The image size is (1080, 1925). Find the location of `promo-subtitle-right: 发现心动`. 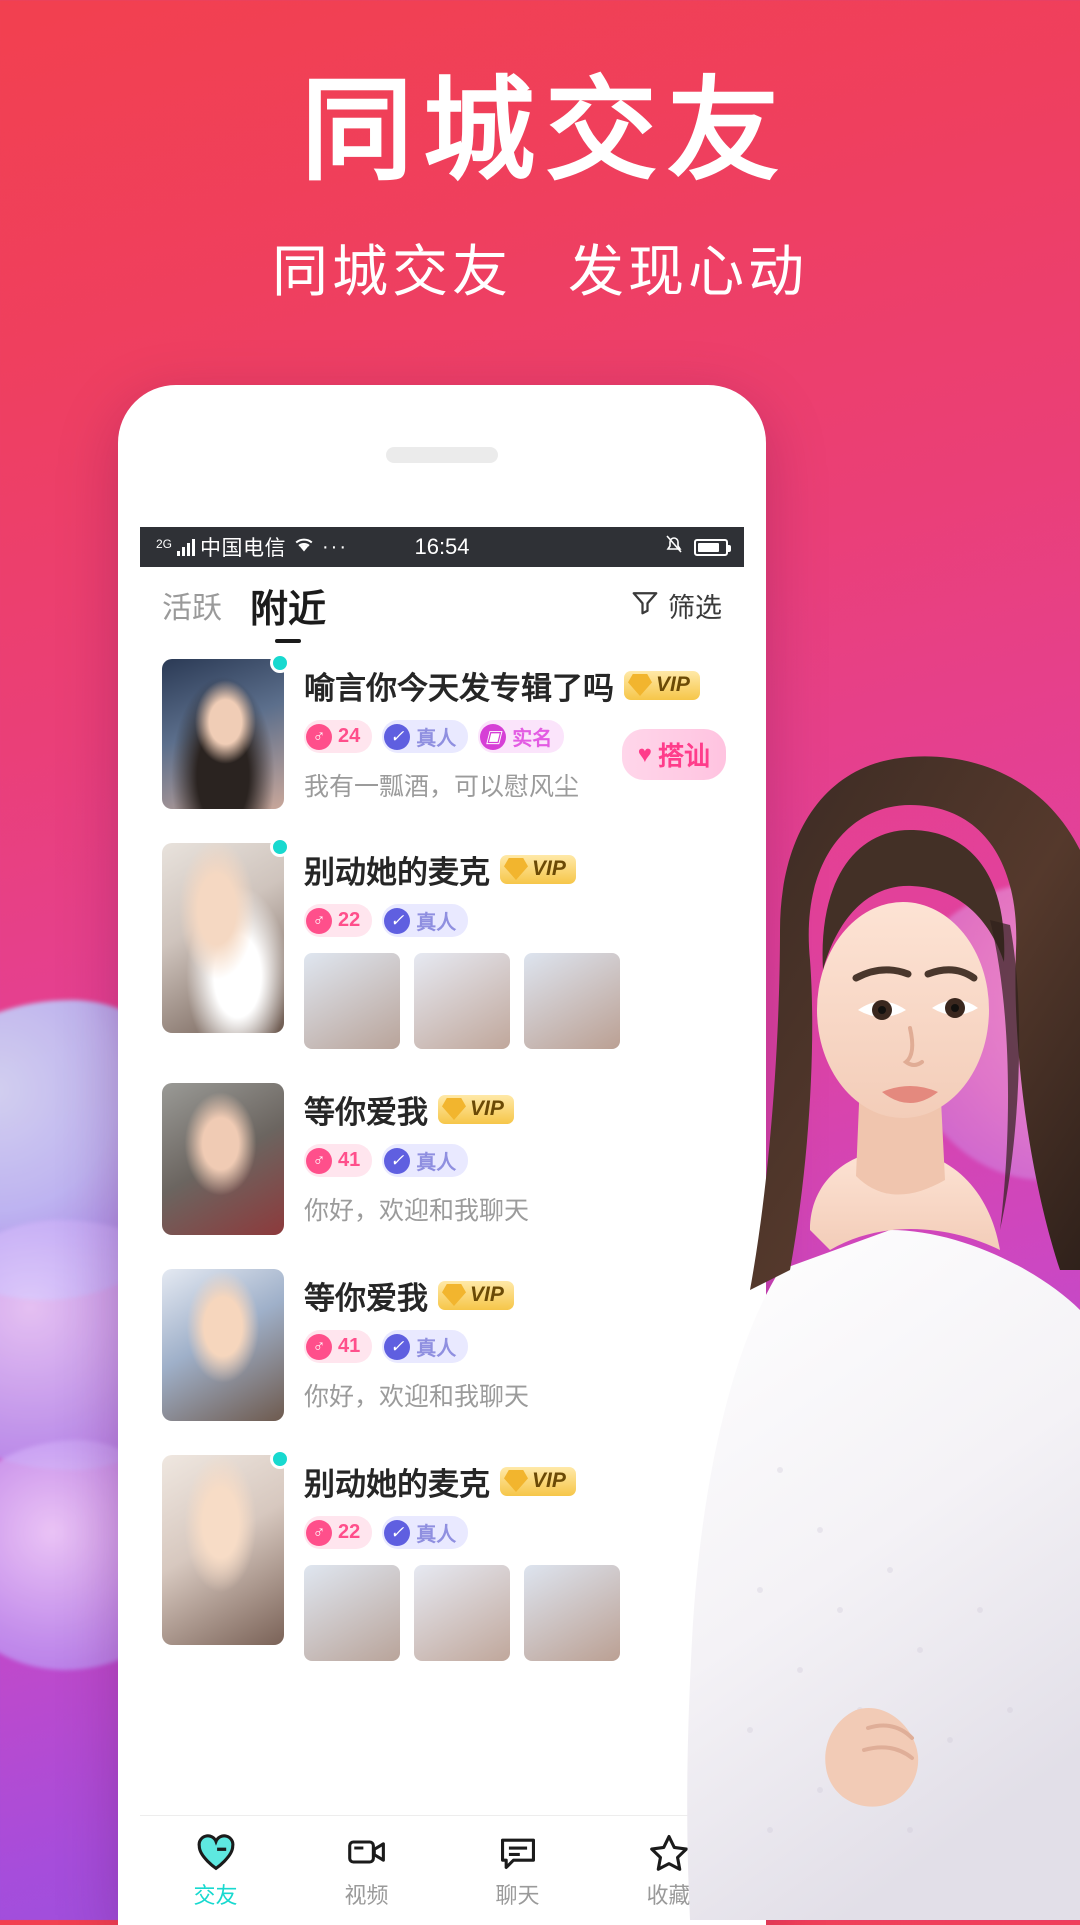

promo-subtitle-right: 发现心动 is located at coordinates (688, 271).